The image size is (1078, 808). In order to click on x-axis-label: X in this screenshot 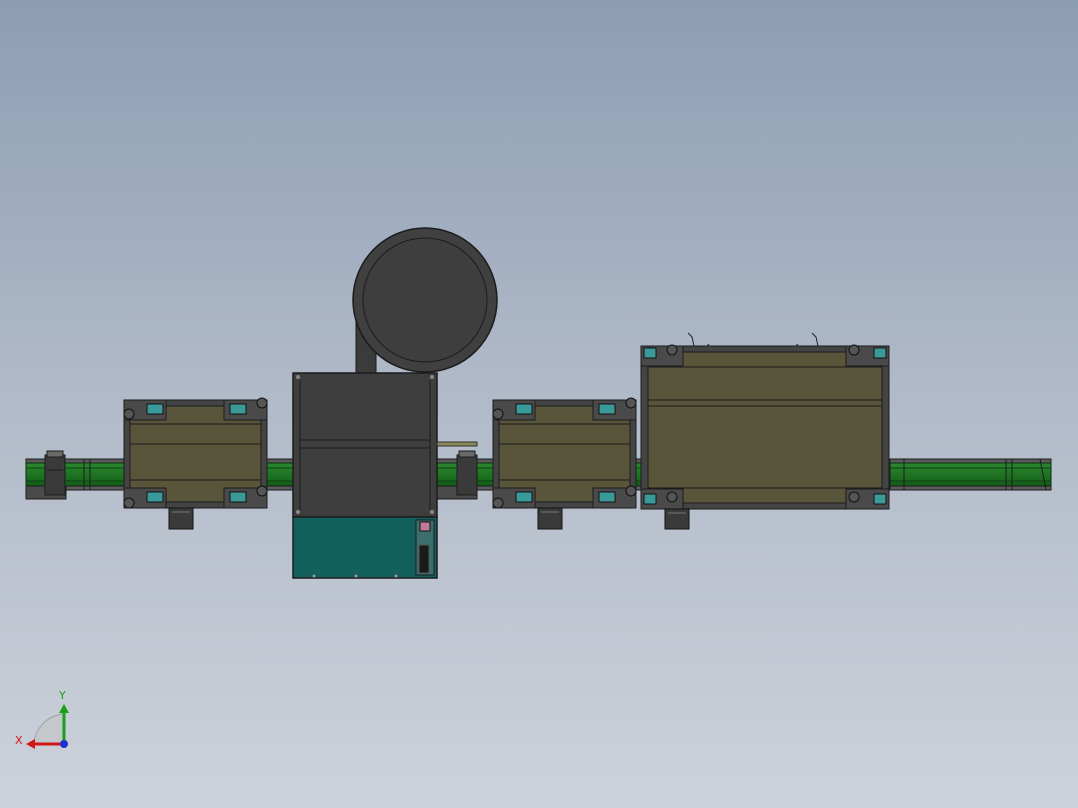, I will do `click(19, 740)`.